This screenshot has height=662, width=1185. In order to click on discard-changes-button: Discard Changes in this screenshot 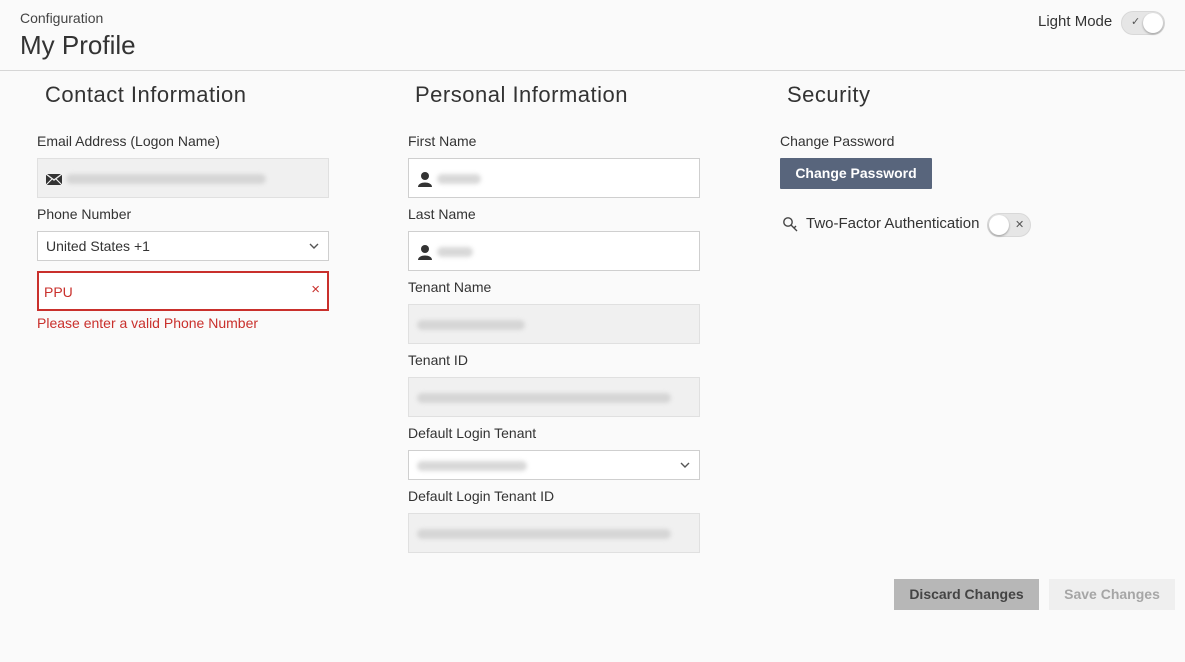, I will do `click(966, 594)`.